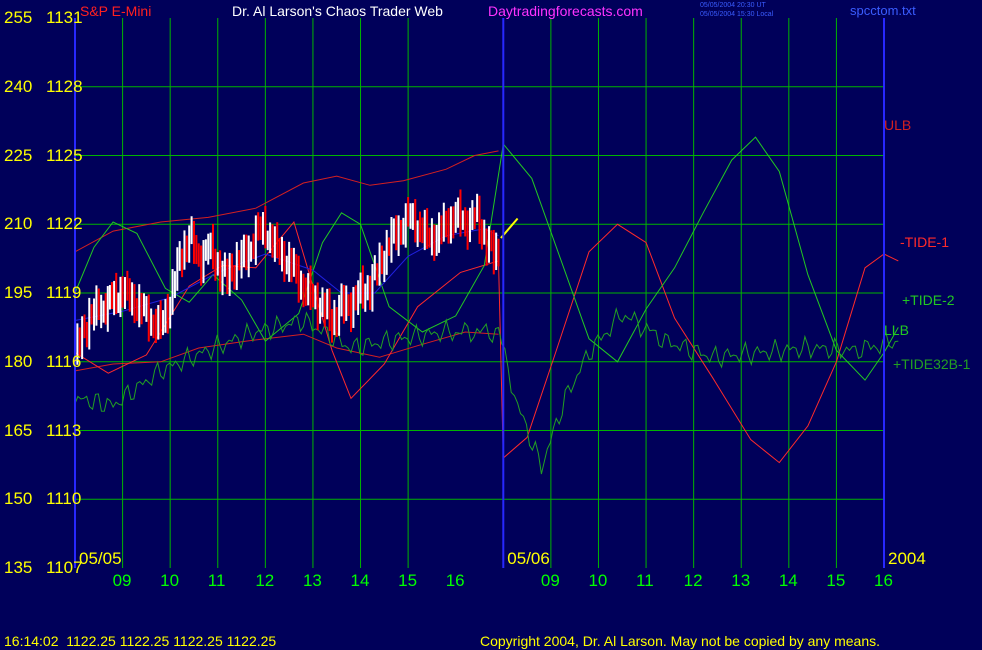 The width and height of the screenshot is (982, 650). Describe the element at coordinates (733, 5) in the screenshot. I see `timestamp-ut: 05/05/2004 20:30 UT` at that location.